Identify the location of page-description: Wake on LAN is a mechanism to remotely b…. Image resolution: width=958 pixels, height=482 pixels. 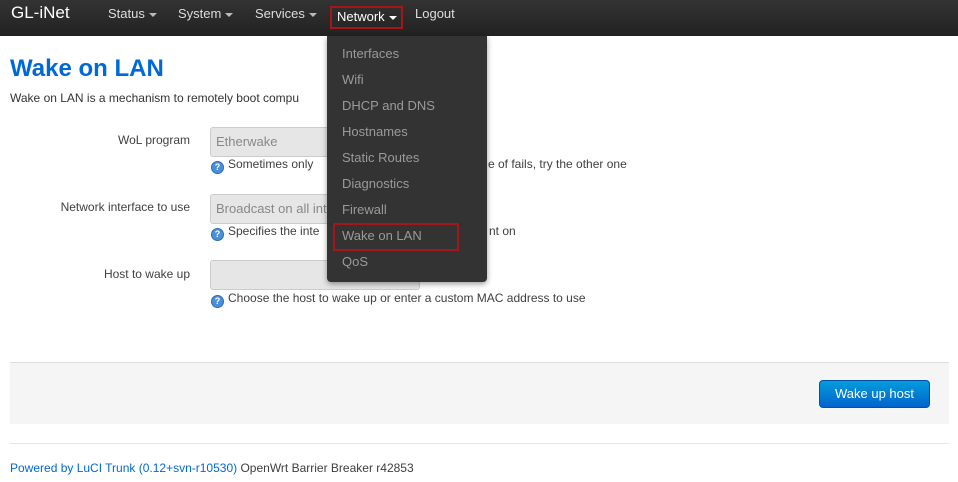
(155, 98).